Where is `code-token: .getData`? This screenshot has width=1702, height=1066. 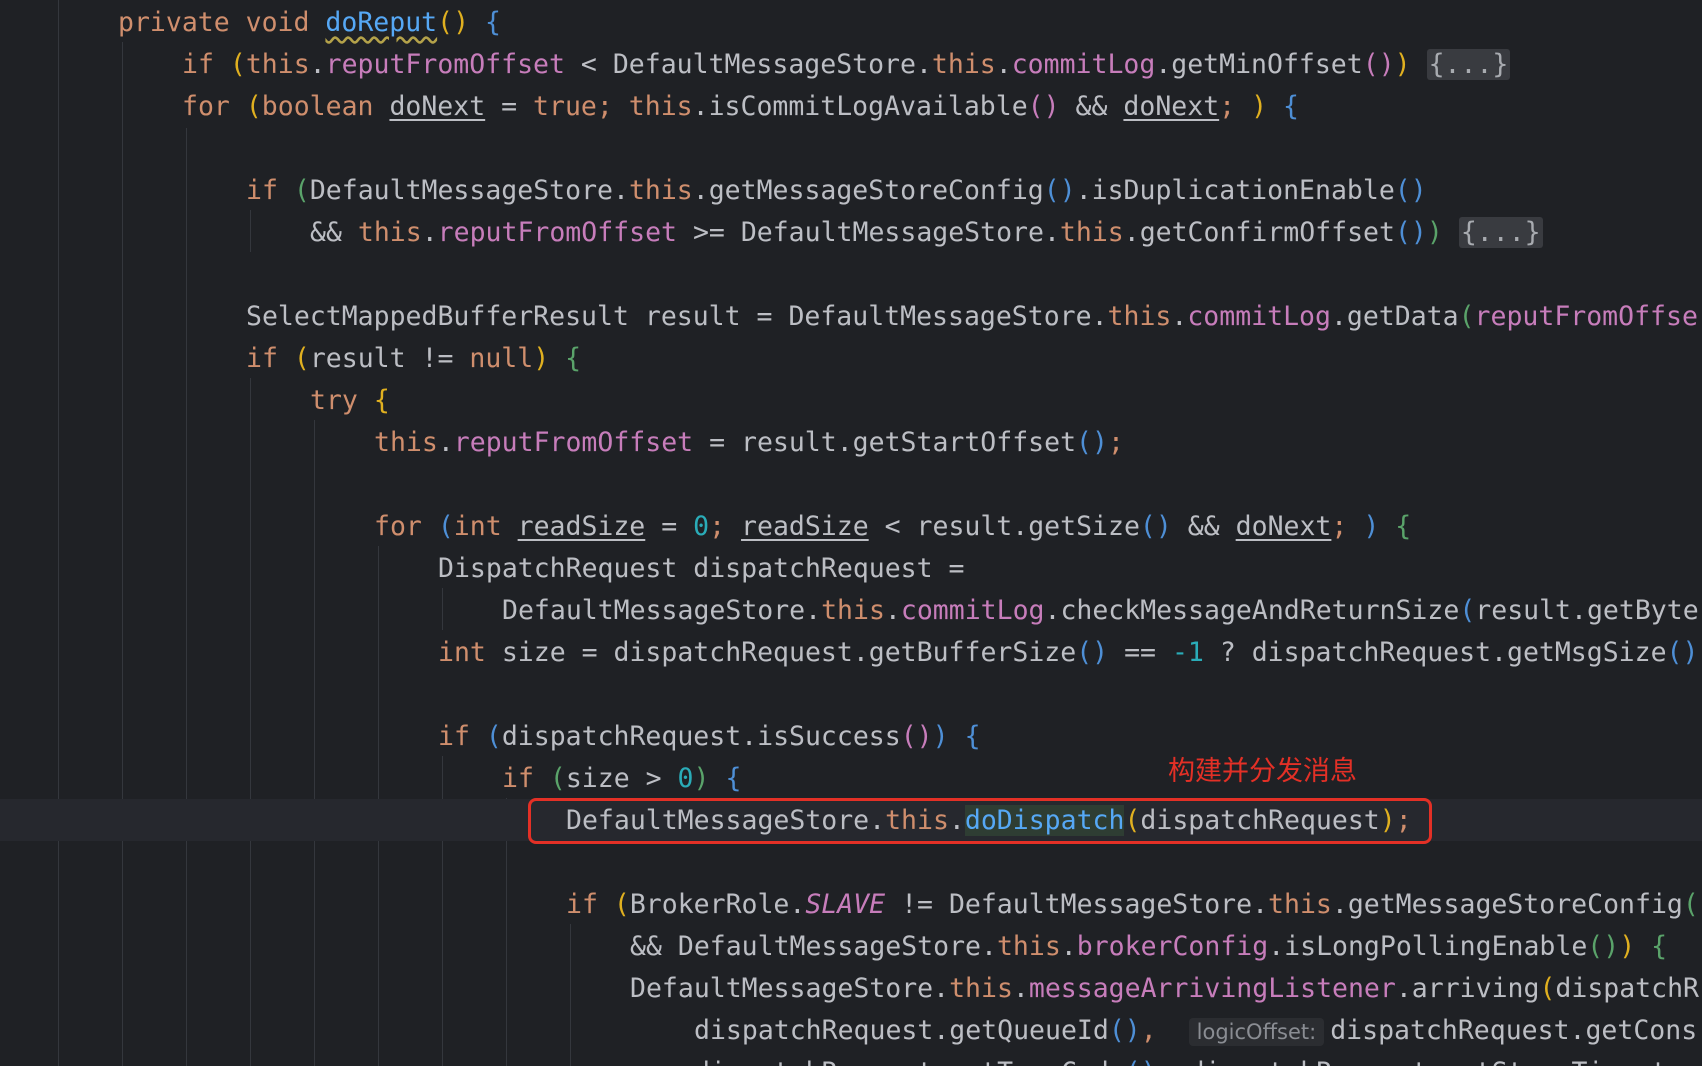
code-token: .getData is located at coordinates (1394, 316).